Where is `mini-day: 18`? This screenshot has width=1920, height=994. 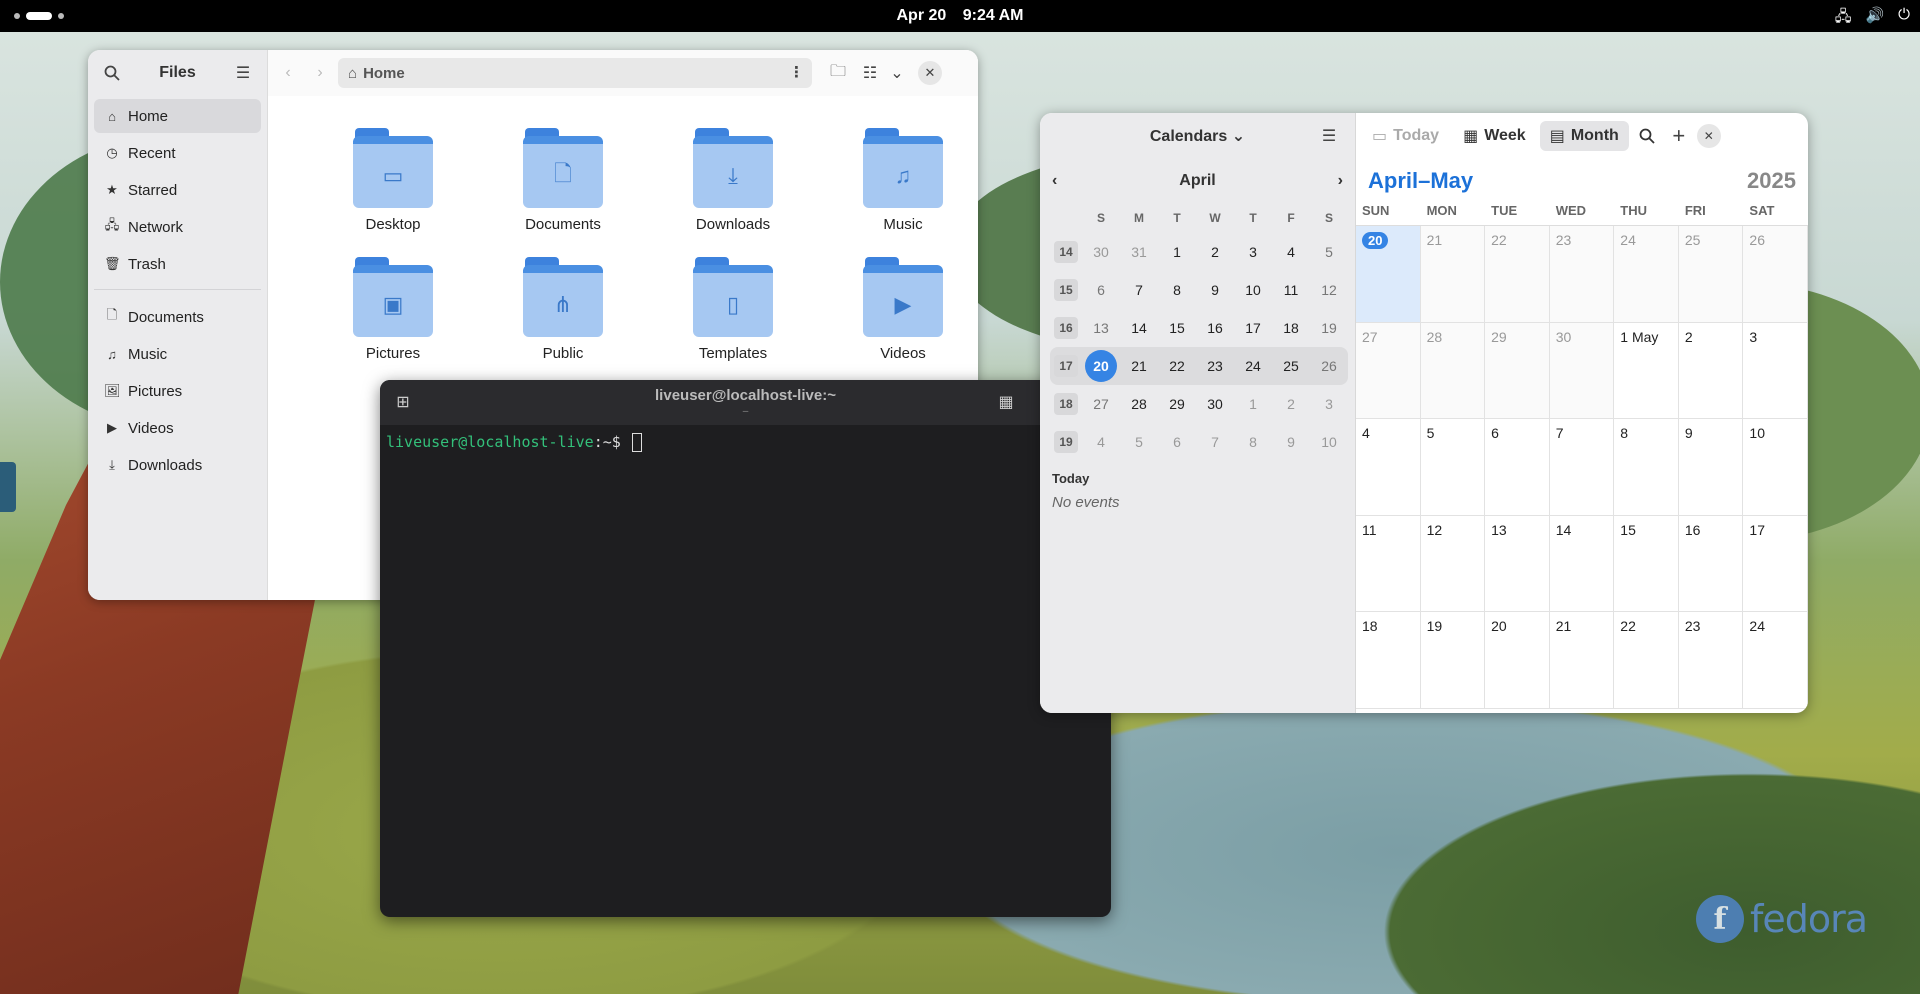 mini-day: 18 is located at coordinates (1291, 328).